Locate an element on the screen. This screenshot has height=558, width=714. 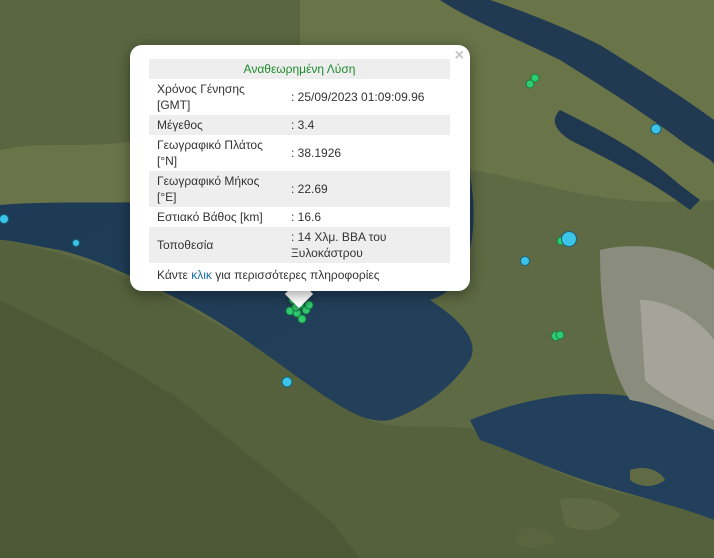
table-row: Τοποθεσία : 14 Χλμ. ΒΒΑ του Ξυλοκάστρου is located at coordinates (299, 245).